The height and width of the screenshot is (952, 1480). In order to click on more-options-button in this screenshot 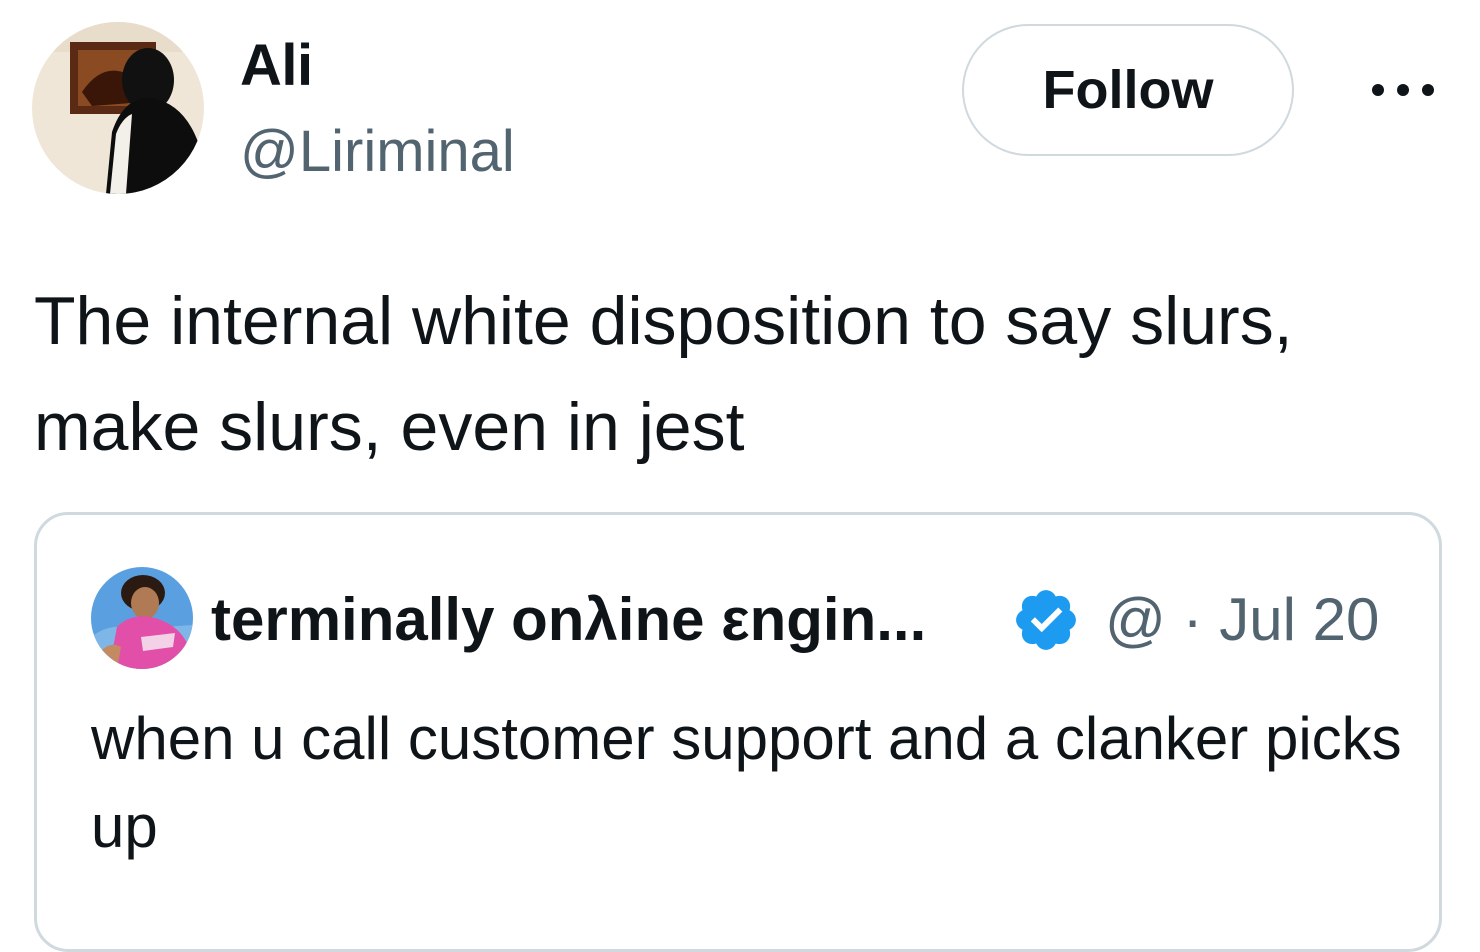, I will do `click(1403, 90)`.